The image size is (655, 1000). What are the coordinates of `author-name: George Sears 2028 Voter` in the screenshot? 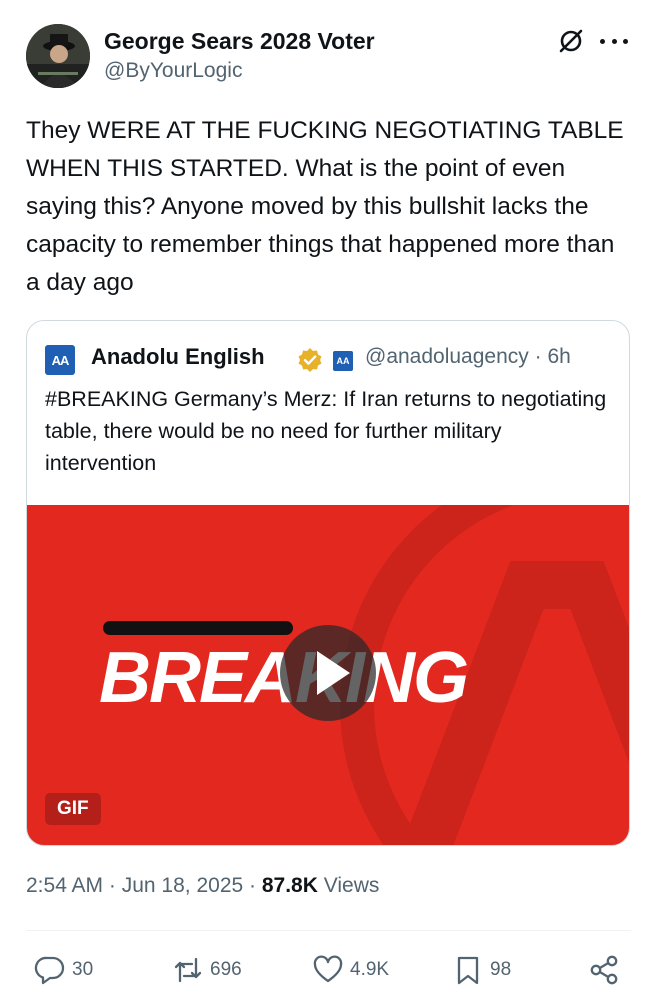 It's located at (239, 41).